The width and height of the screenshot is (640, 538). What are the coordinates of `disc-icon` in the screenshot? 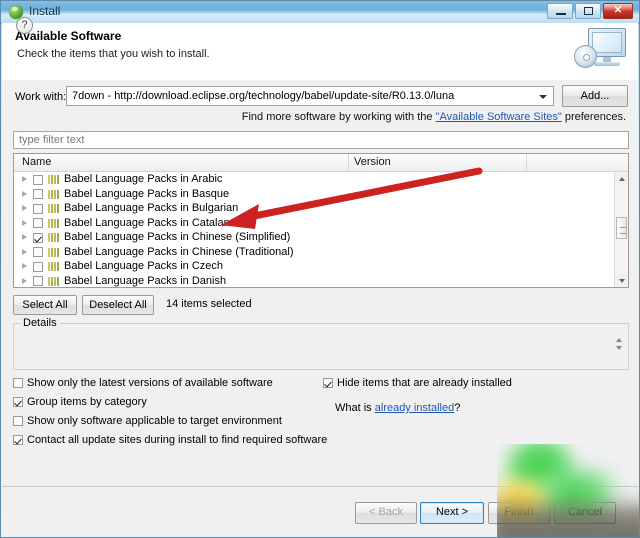 It's located at (585, 56).